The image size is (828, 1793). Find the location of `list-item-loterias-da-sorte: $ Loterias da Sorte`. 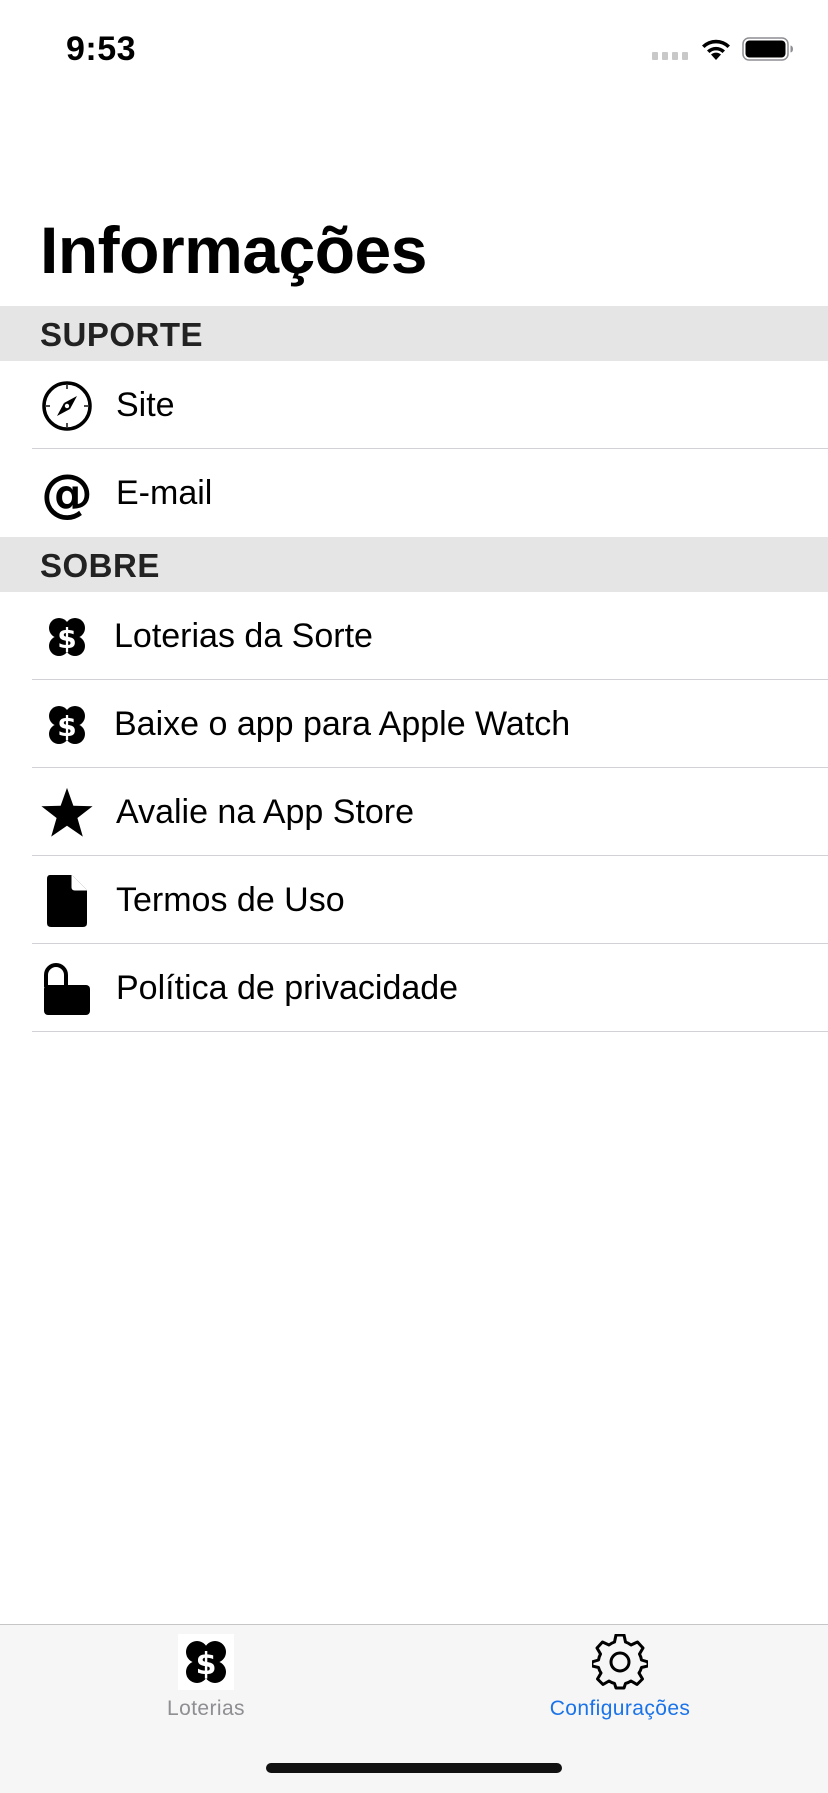

list-item-loterias-da-sorte: $ Loterias da Sorte is located at coordinates (414, 636).